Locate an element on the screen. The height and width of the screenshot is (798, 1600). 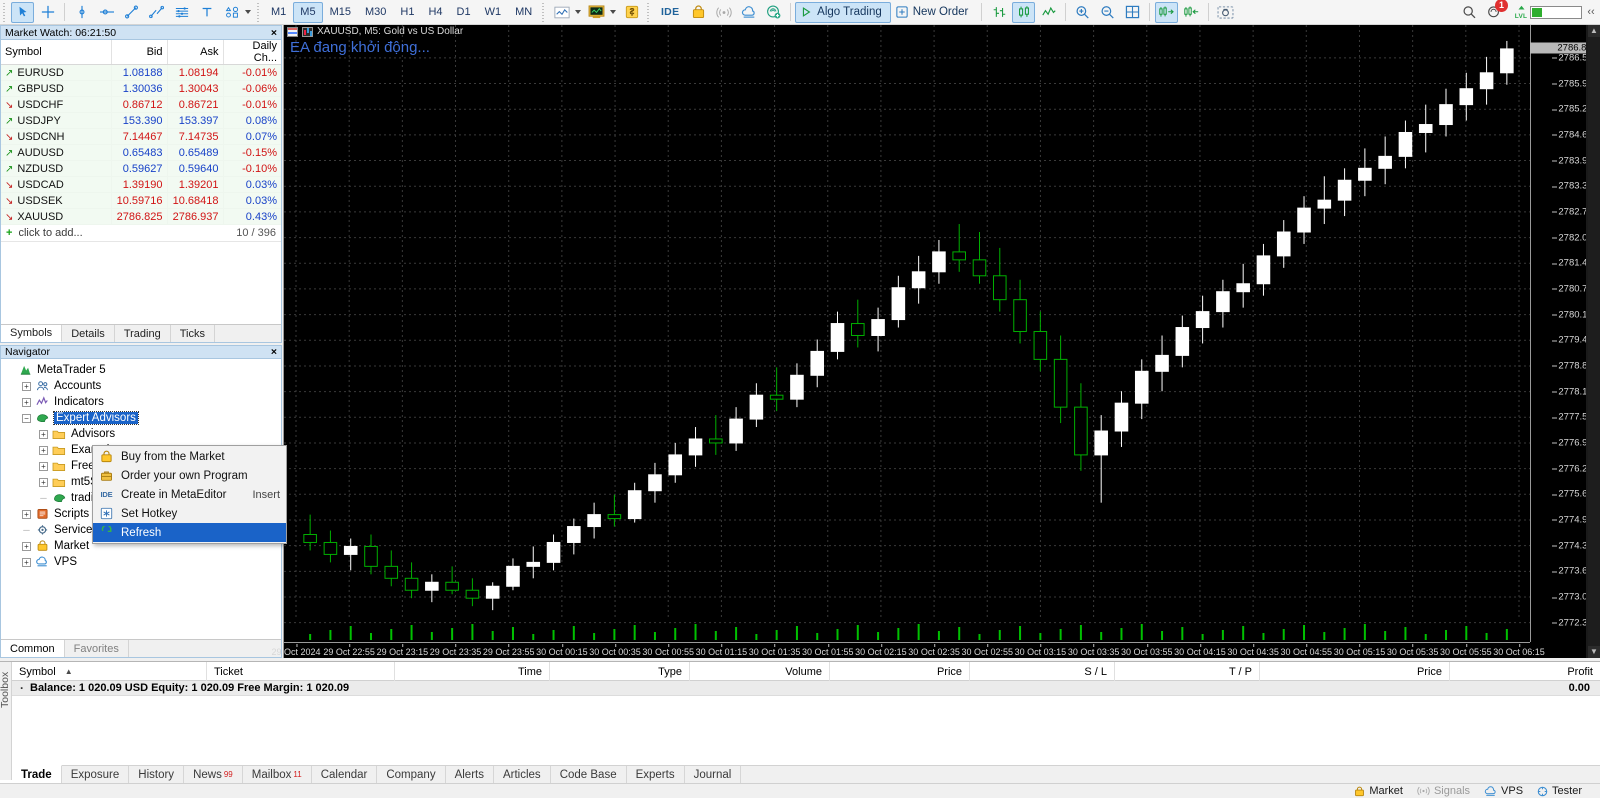
column-symbol: Symbol is located at coordinates (56, 52).